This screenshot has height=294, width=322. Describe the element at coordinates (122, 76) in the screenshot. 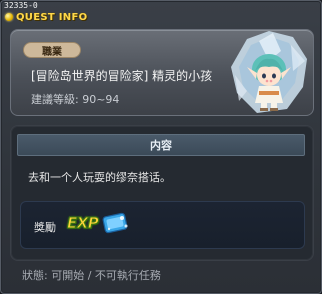

I see `quest-name: [冒险岛世界的冒险家] 精灵的小孩` at that location.